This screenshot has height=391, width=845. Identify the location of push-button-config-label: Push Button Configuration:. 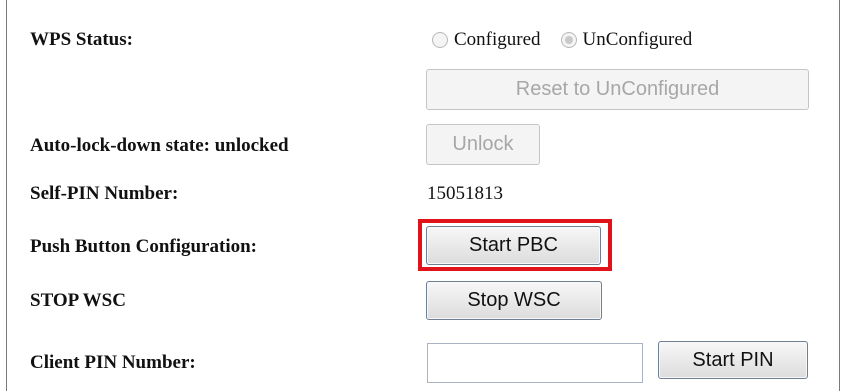
(143, 246).